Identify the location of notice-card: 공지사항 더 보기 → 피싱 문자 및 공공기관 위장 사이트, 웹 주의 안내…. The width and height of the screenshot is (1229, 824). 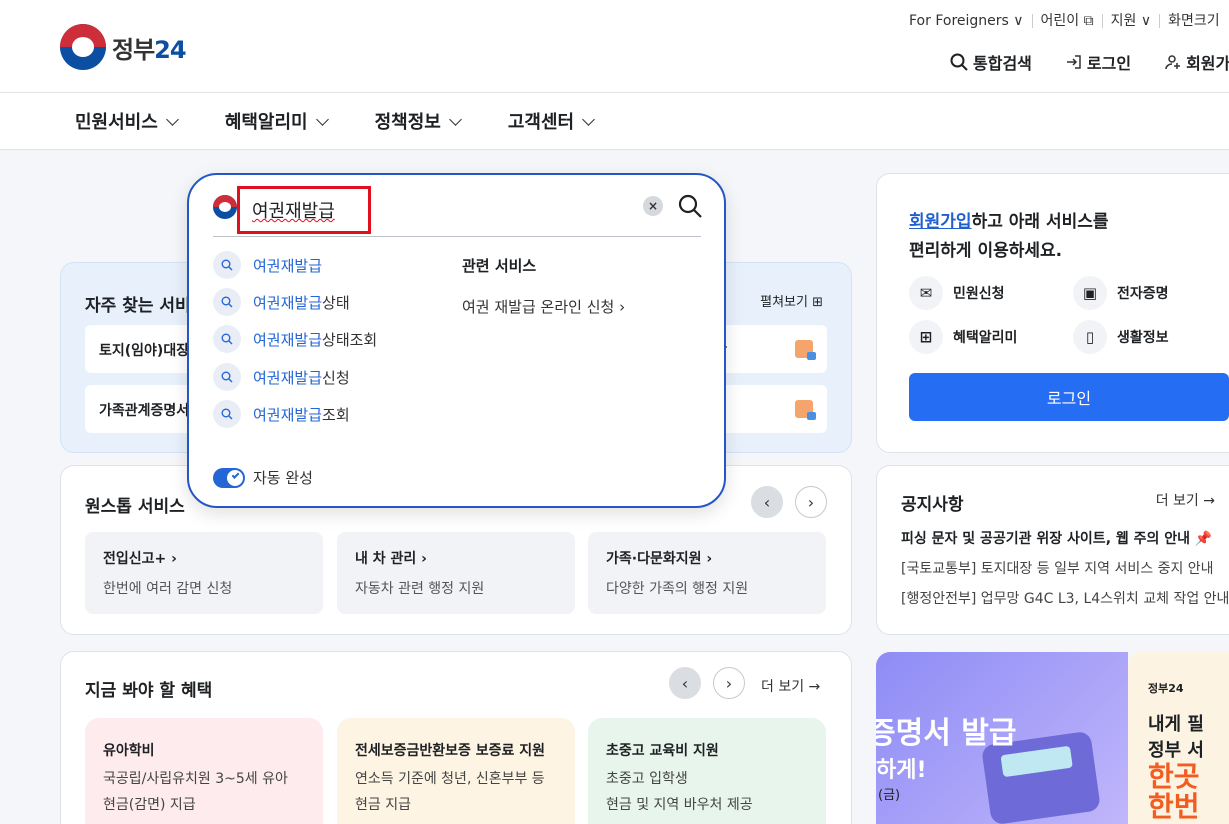
(1052, 550).